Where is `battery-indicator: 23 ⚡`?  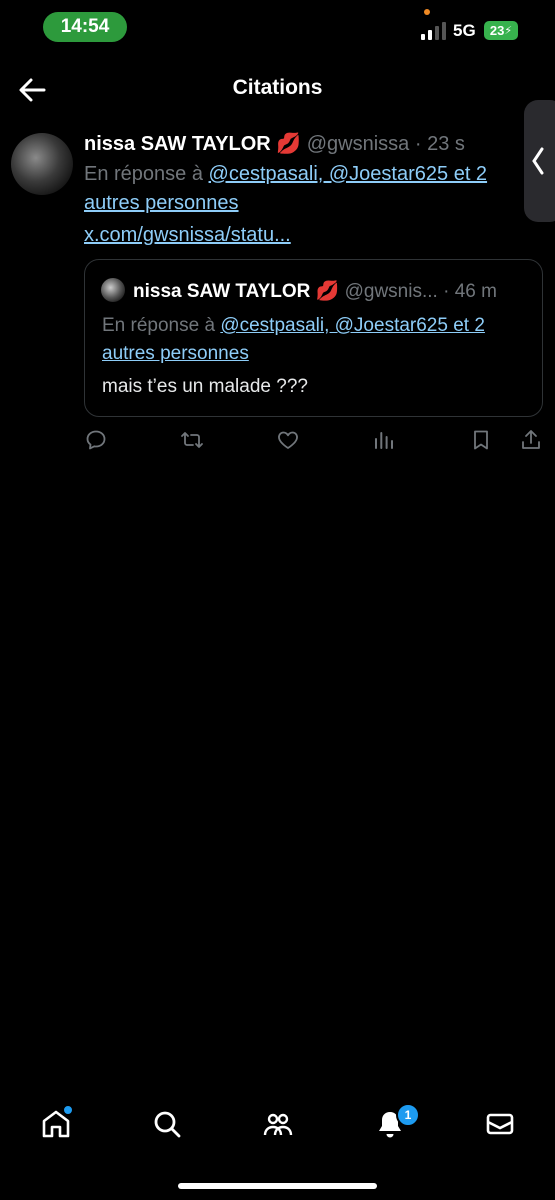 battery-indicator: 23 ⚡ is located at coordinates (501, 30).